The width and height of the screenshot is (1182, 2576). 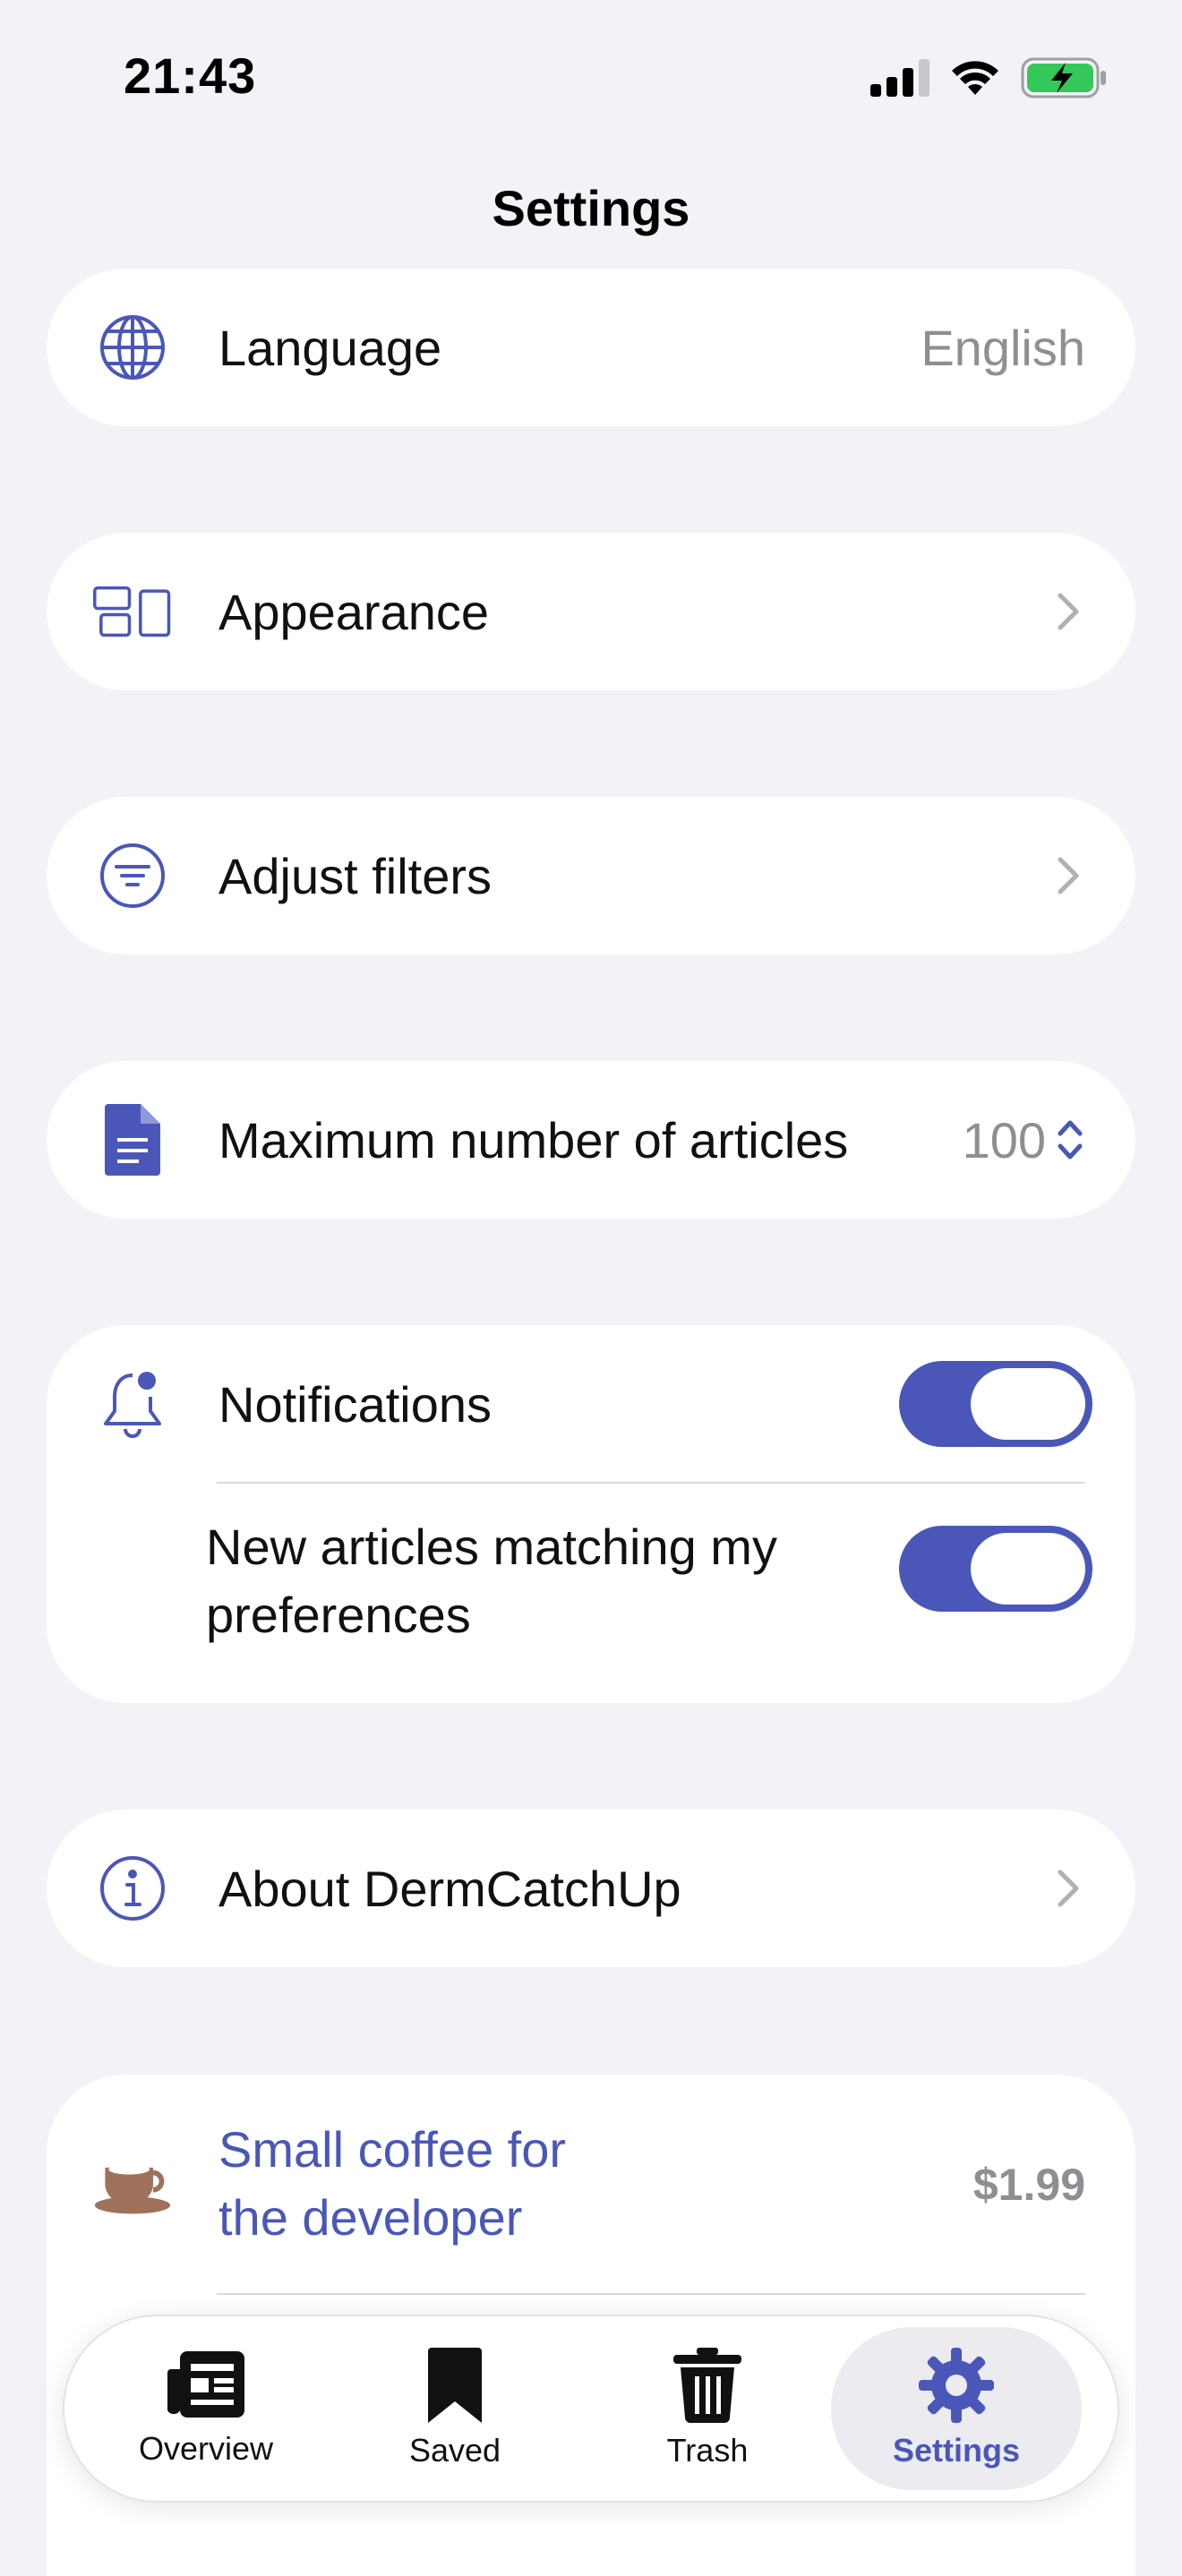 What do you see at coordinates (393, 2149) in the screenshot?
I see `coffee-label-line1: Small coffee for` at bounding box center [393, 2149].